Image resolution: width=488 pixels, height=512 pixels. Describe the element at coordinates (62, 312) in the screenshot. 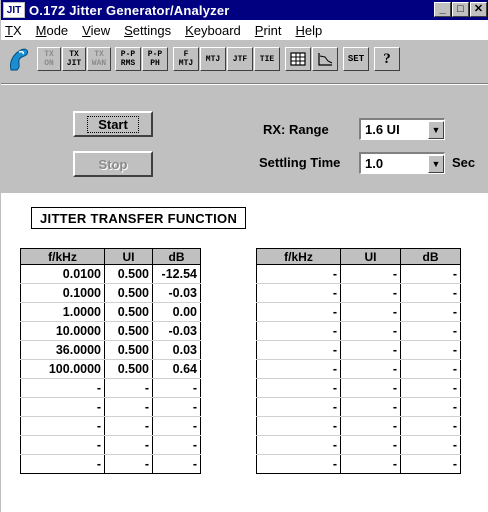

I see `cell-freq: 1.0000` at that location.